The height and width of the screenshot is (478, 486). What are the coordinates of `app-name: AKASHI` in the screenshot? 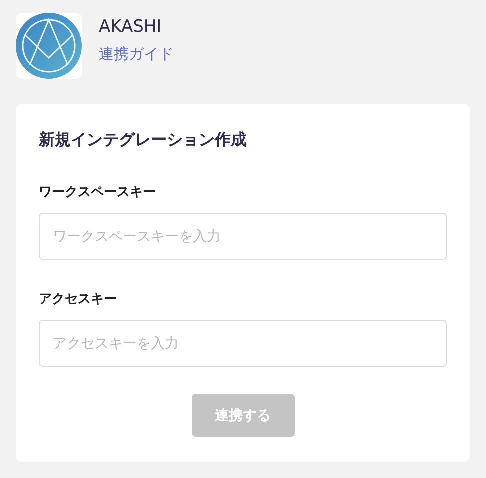 It's located at (131, 27).